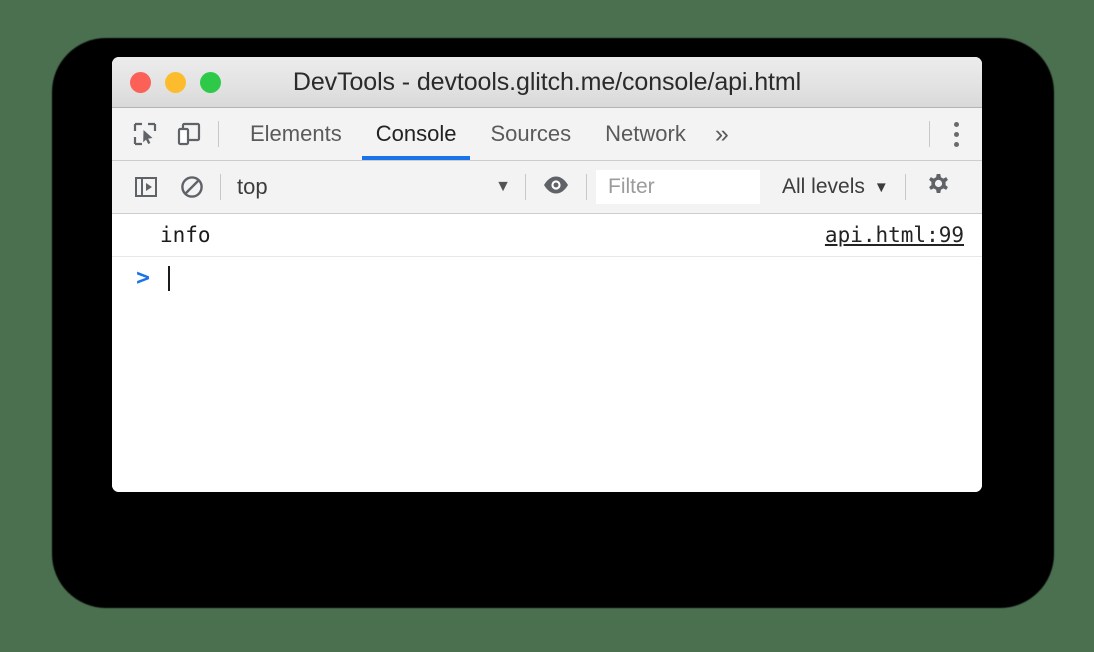  I want to click on more-tabs-button: », so click(721, 134).